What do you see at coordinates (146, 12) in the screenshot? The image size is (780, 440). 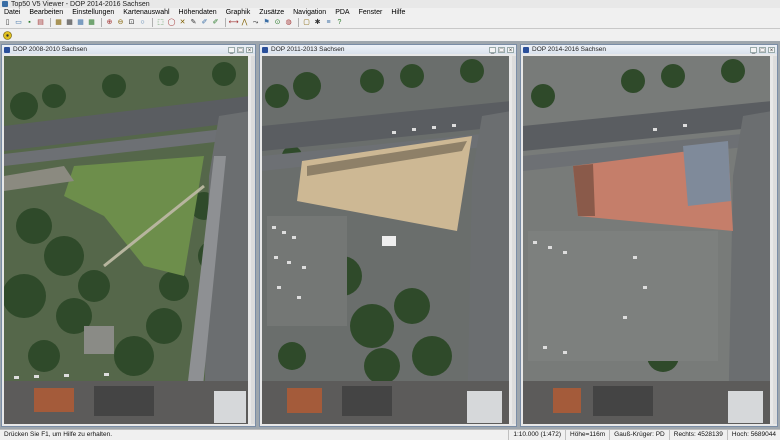 I see `menu-kartenauswahl: Kartenauswahl` at bounding box center [146, 12].